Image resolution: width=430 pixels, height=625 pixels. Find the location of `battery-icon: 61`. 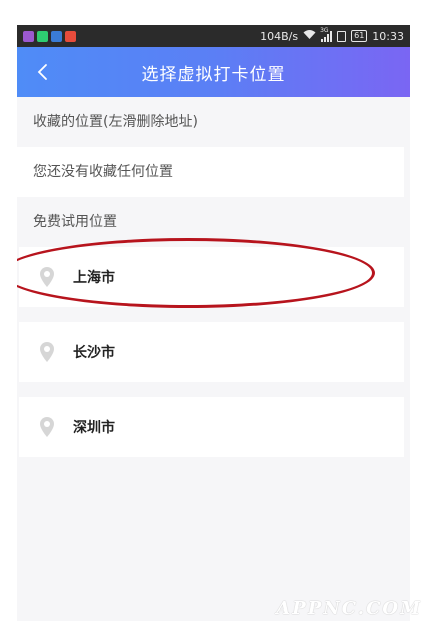

battery-icon: 61 is located at coordinates (359, 36).